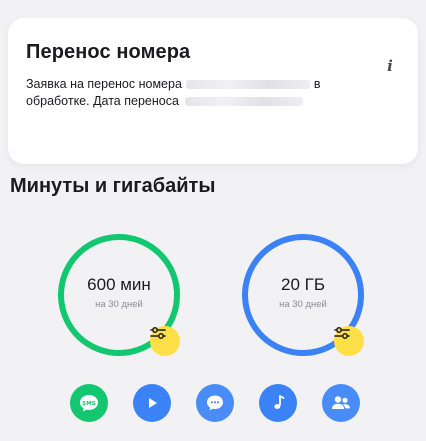 This screenshot has width=426, height=441. I want to click on social-button, so click(341, 403).